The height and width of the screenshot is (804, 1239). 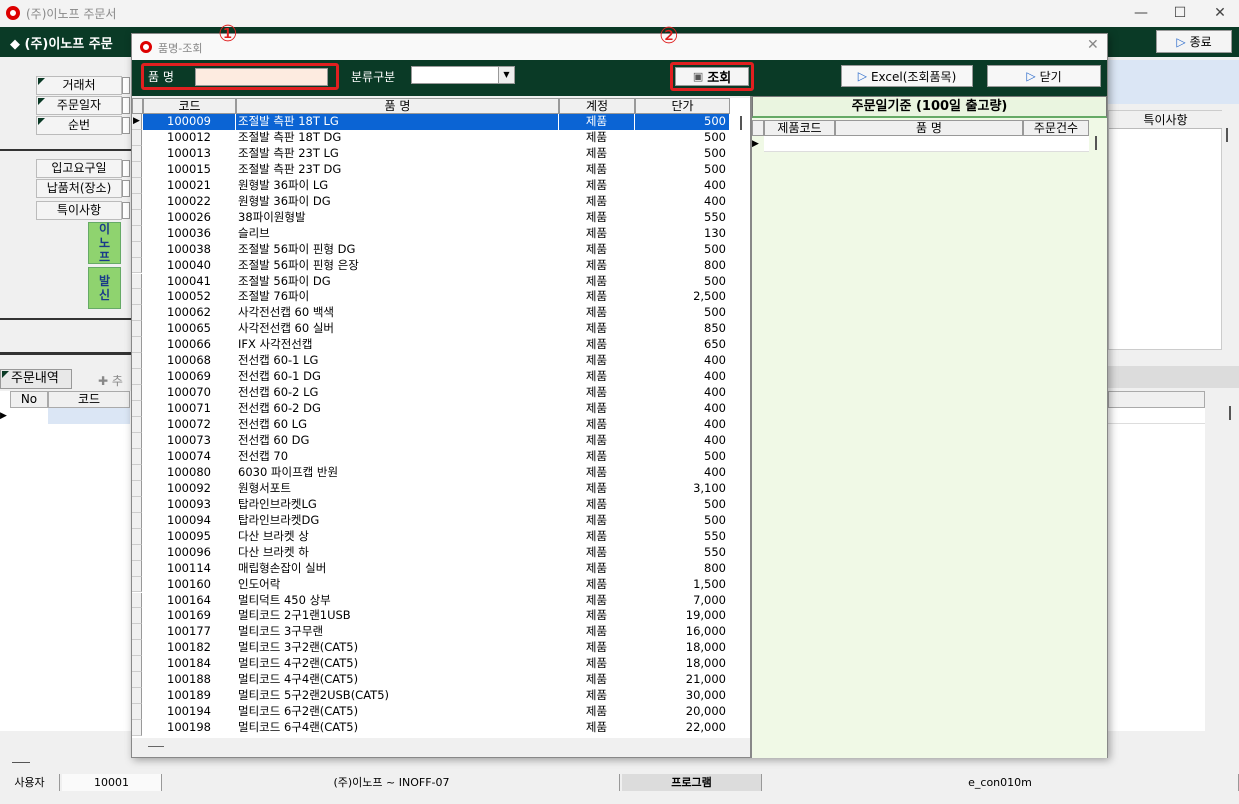 I want to click on price-cell: 850, so click(x=682, y=329).